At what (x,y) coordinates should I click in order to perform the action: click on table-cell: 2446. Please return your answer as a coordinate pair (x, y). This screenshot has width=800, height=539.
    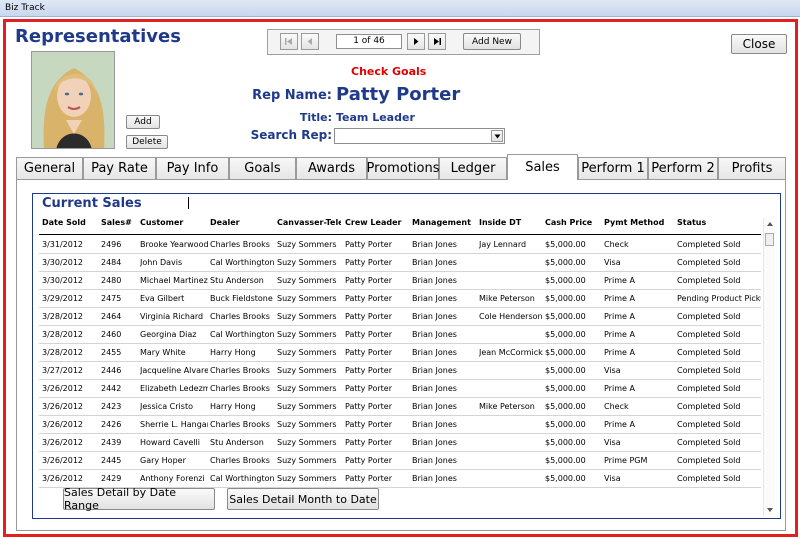
    Looking at the image, I should click on (111, 370).